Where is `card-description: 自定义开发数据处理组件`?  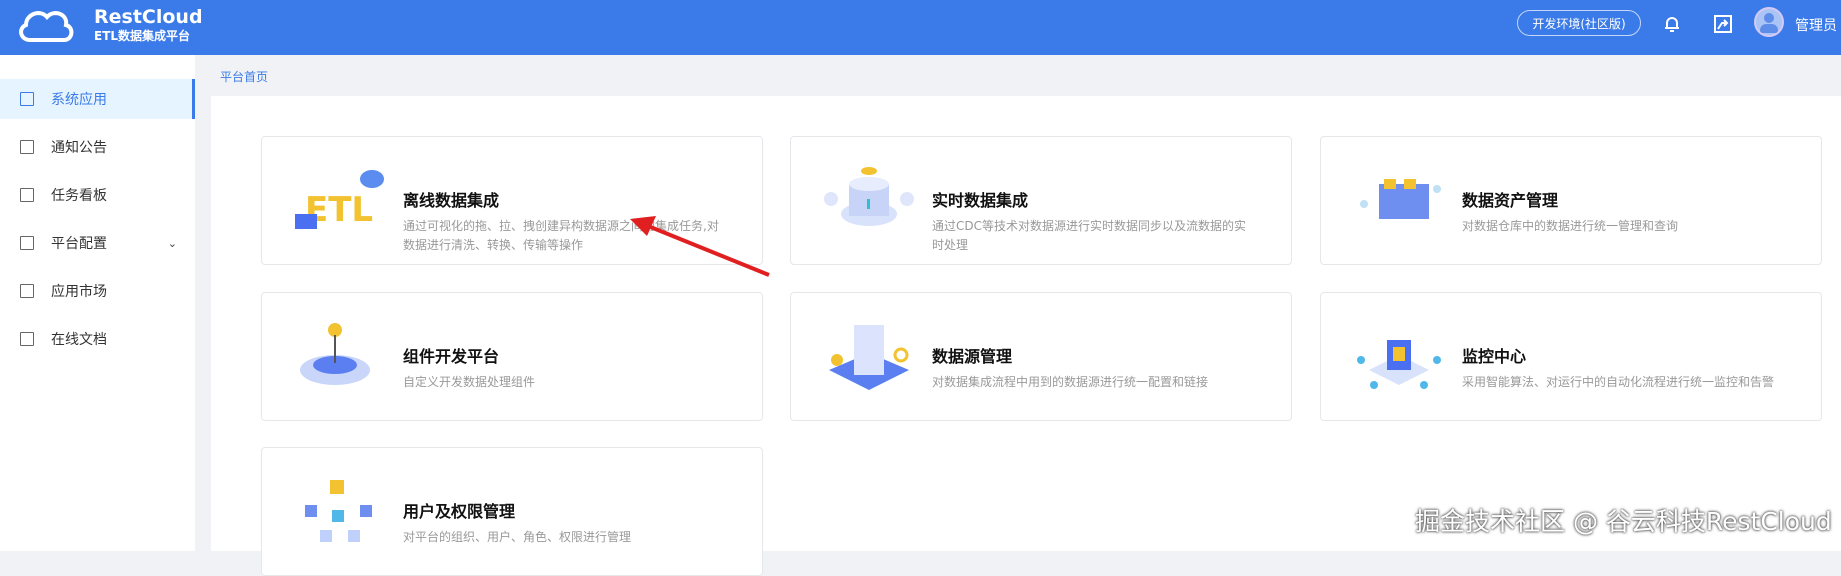 card-description: 自定义开发数据处理组件 is located at coordinates (469, 382).